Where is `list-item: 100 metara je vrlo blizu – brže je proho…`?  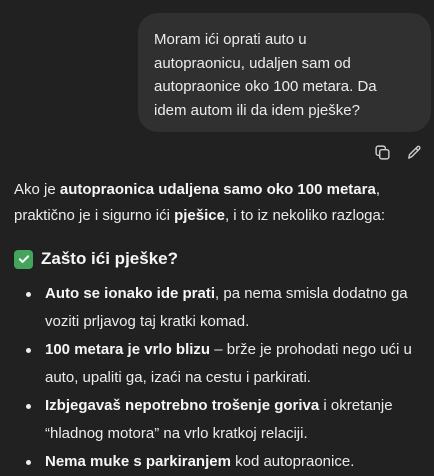 list-item: 100 metara je vrlo blizu – brže je proho… is located at coordinates (224, 364).